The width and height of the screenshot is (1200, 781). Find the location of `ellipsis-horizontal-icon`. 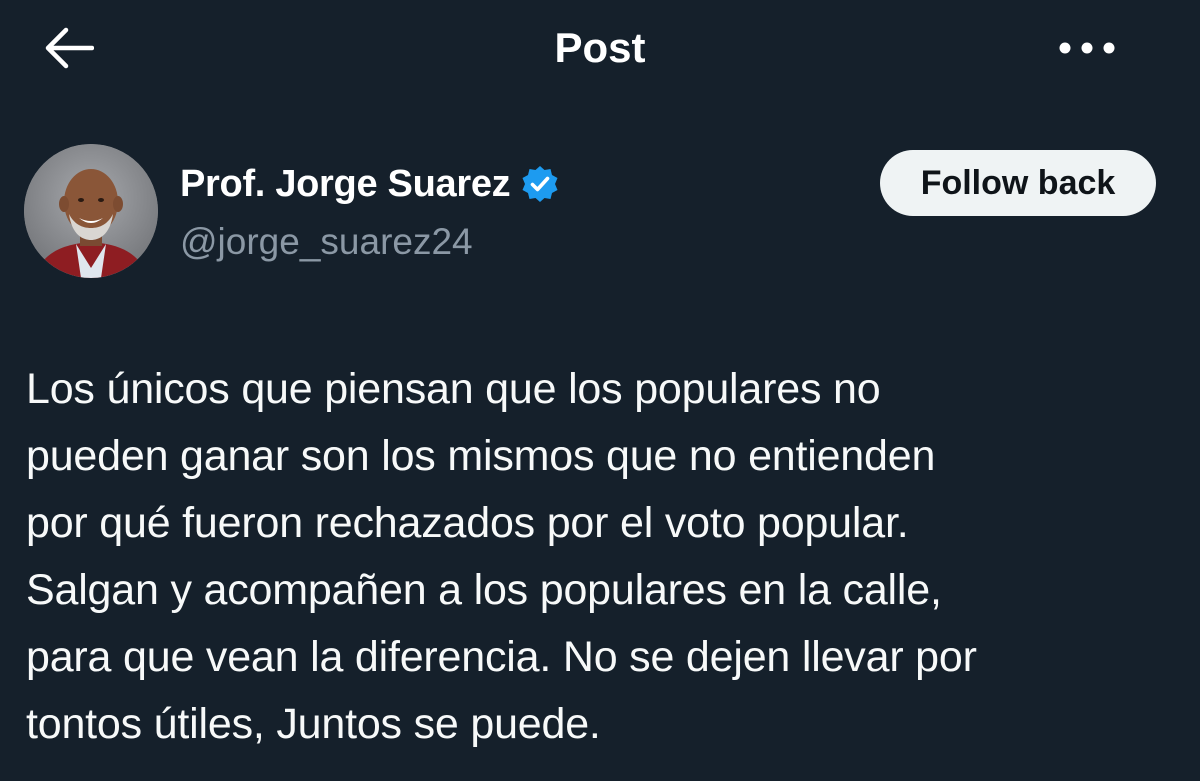

ellipsis-horizontal-icon is located at coordinates (1087, 48).